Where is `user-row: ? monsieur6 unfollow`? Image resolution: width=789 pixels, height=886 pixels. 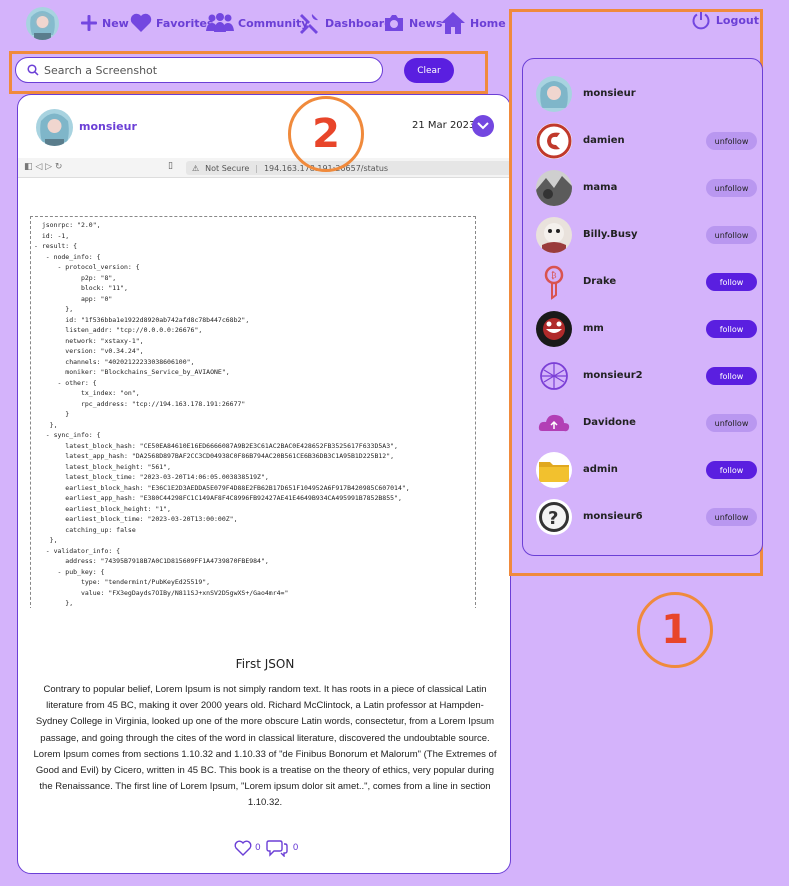
user-row: ? monsieur6 unfollow is located at coordinates (647, 518).